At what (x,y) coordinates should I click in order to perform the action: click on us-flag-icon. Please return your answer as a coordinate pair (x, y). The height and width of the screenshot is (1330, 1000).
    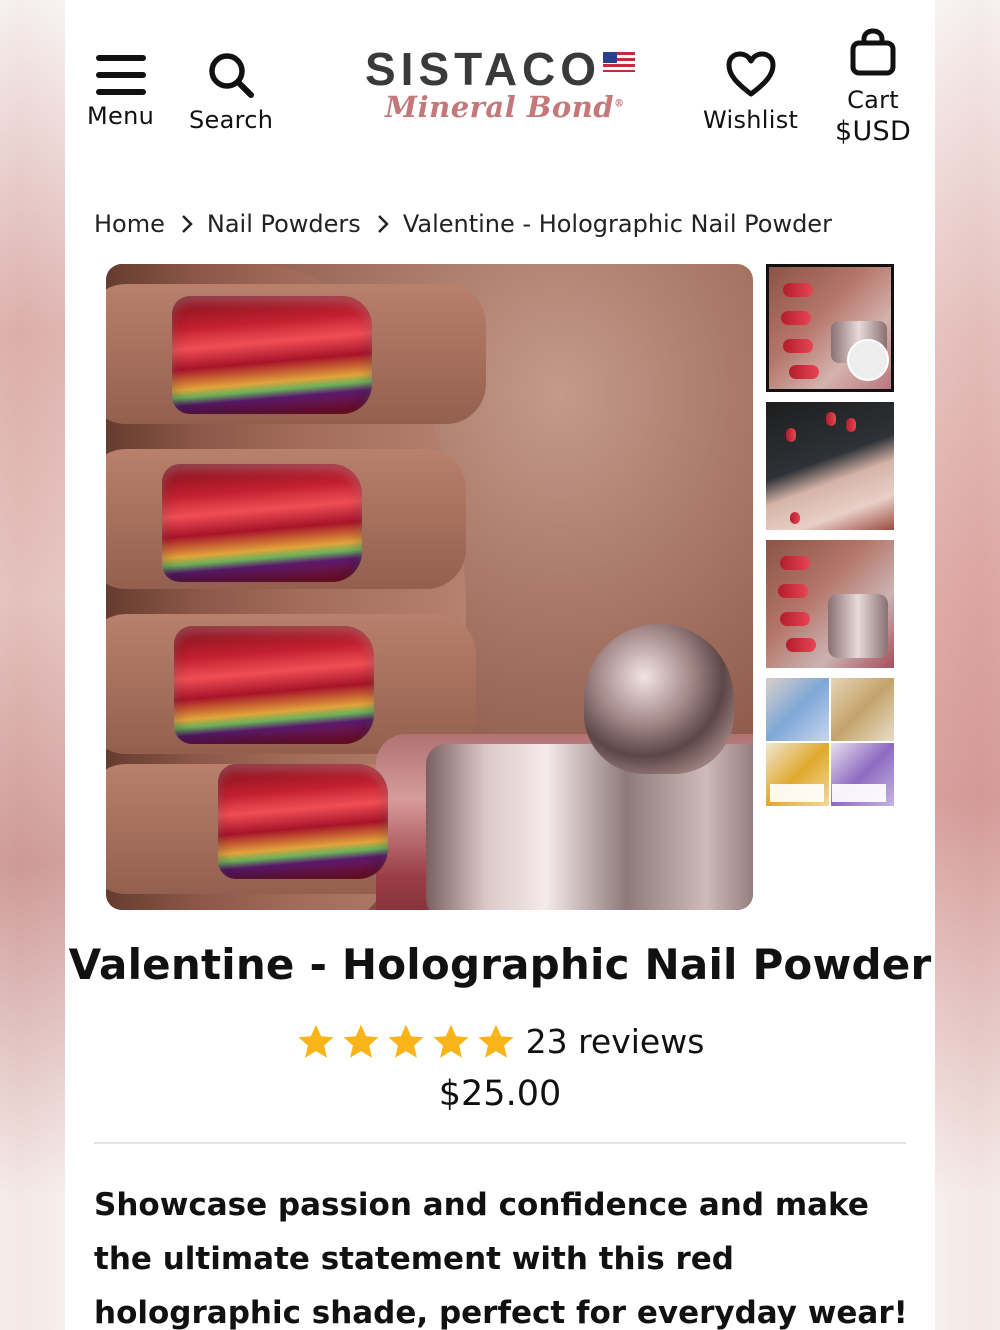
    Looking at the image, I should click on (619, 62).